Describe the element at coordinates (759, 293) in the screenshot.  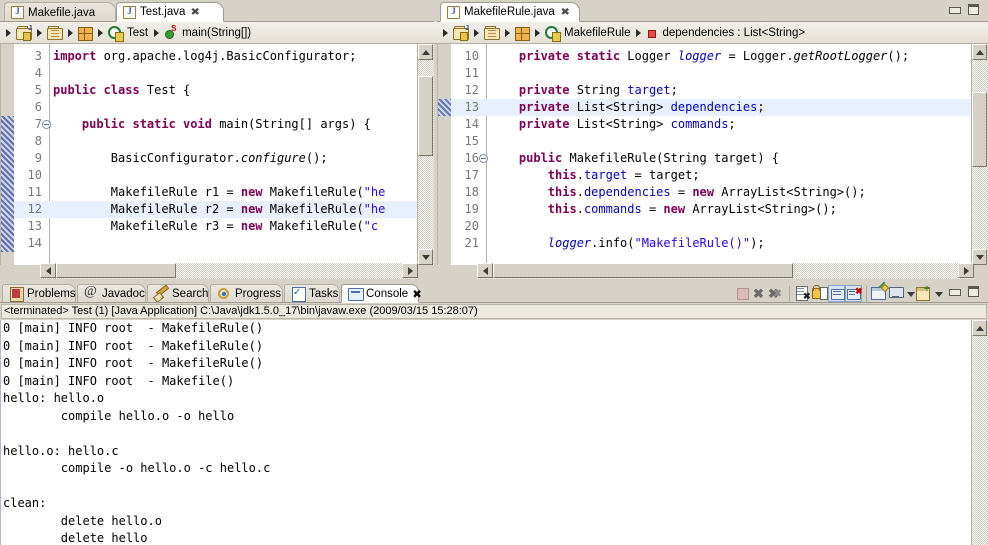
I see `remove-launch-button: ✖` at that location.